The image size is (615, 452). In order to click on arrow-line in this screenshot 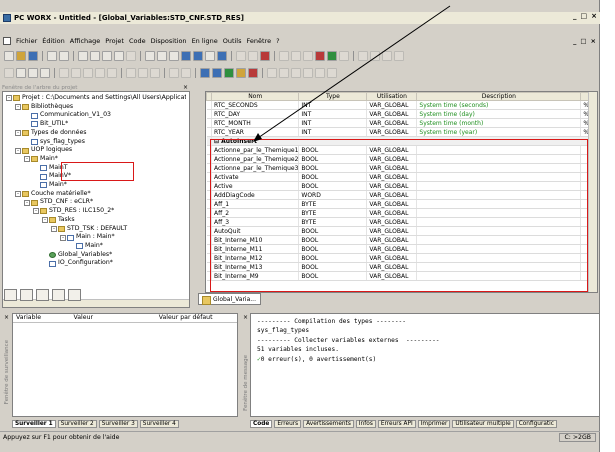, I will do `click(352, 73)`.